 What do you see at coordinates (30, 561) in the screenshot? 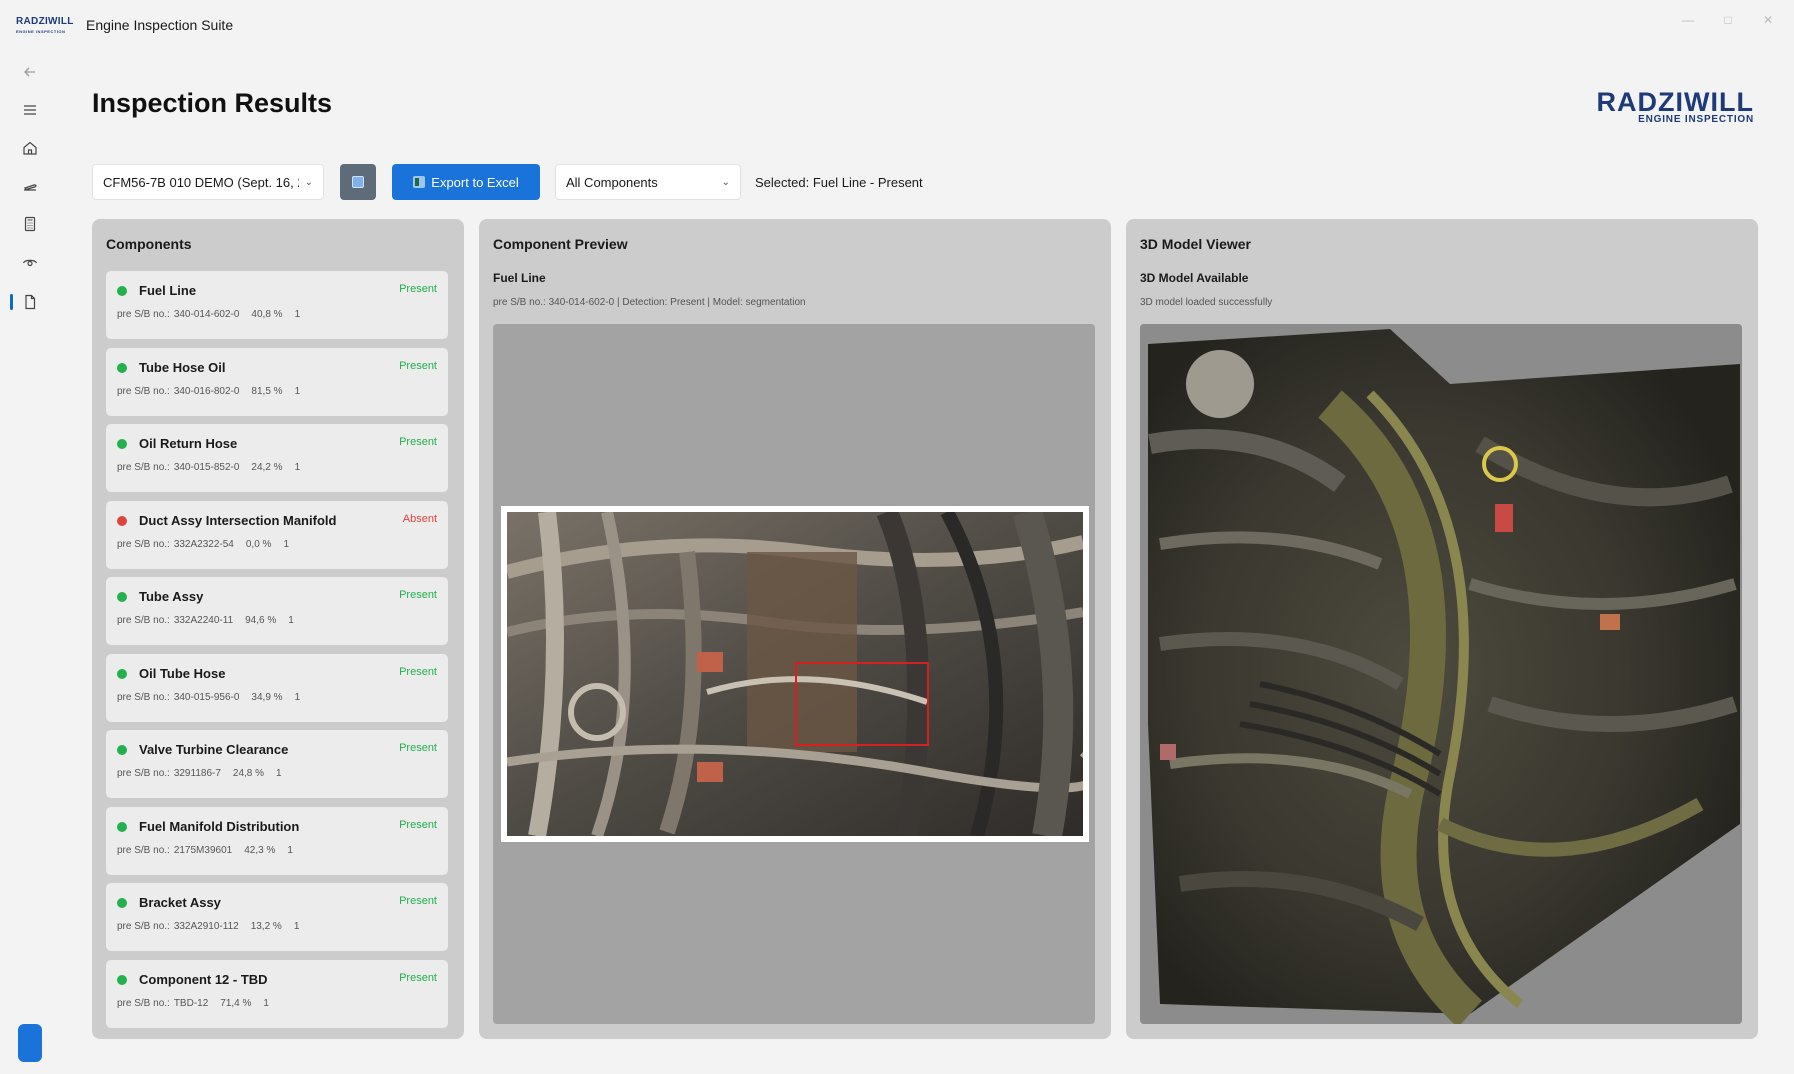
I see `nav-rail` at bounding box center [30, 561].